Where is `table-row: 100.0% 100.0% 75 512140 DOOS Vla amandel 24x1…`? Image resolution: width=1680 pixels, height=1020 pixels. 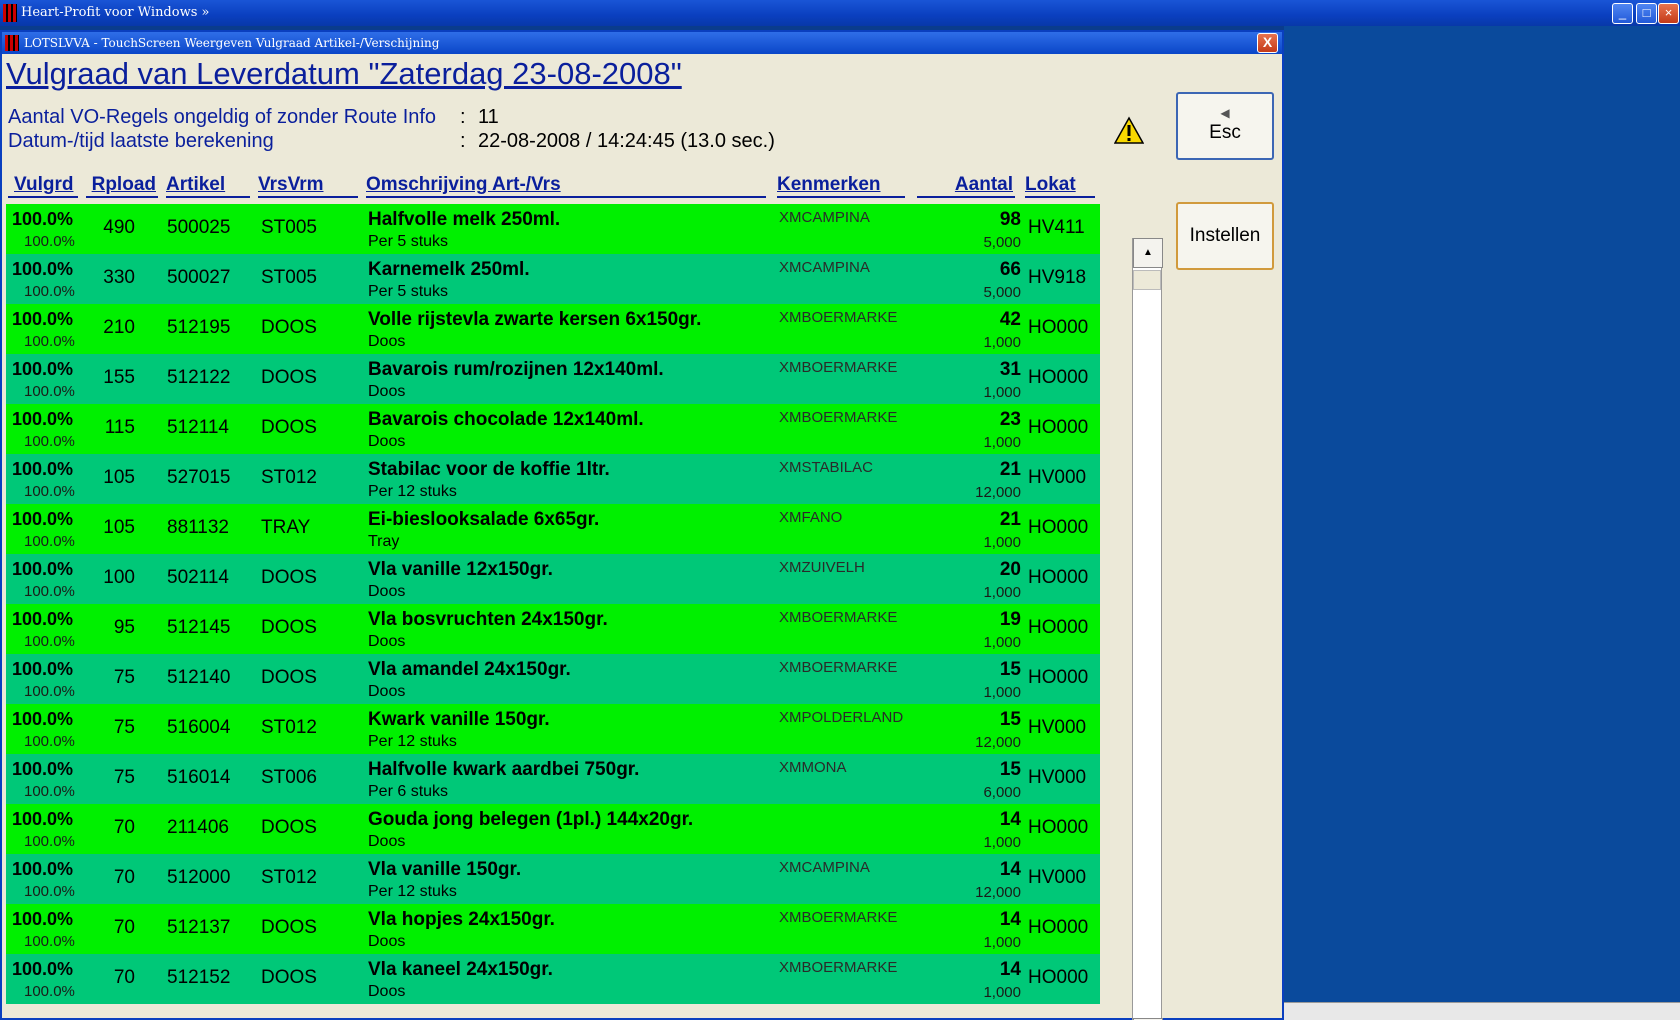 table-row: 100.0% 100.0% 75 512140 DOOS Vla amandel 24x1… is located at coordinates (553, 679).